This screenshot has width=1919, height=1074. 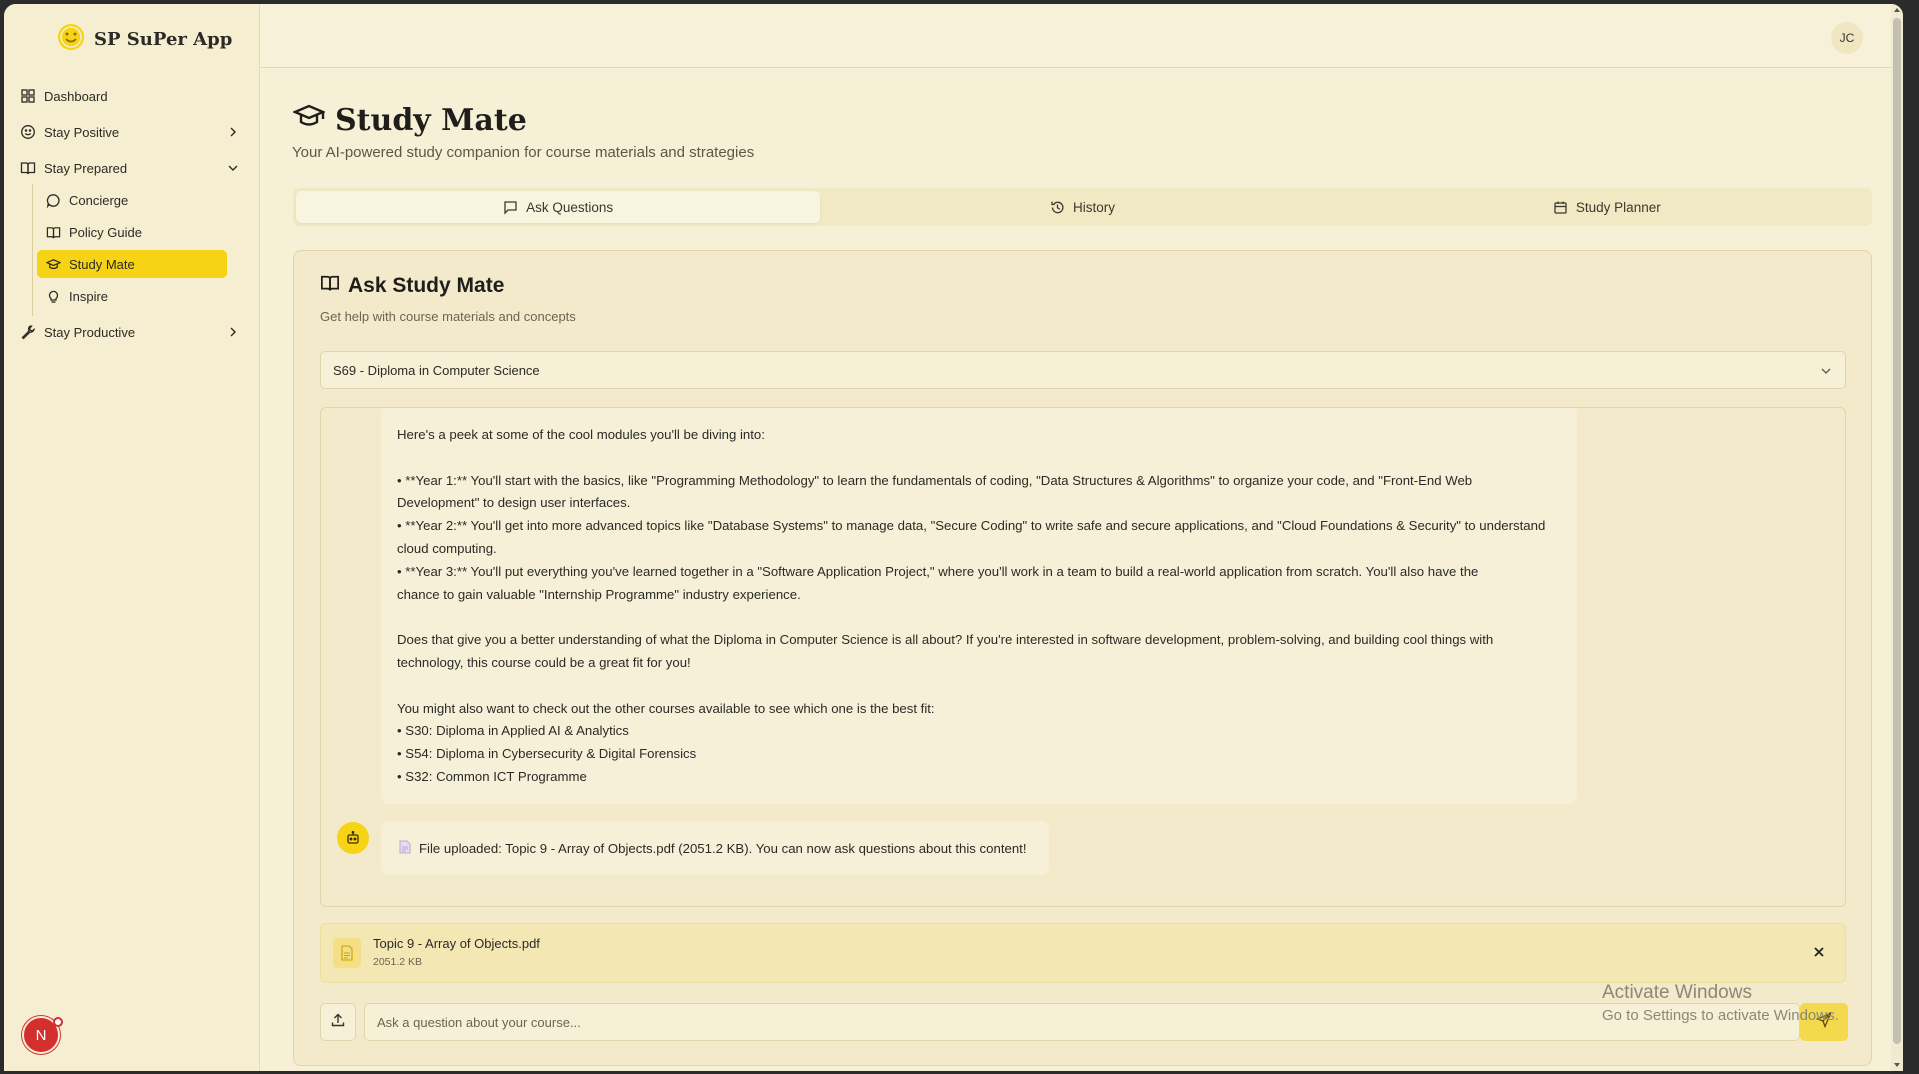 I want to click on message-line: • S32: Common ICT Programme, so click(x=492, y=776).